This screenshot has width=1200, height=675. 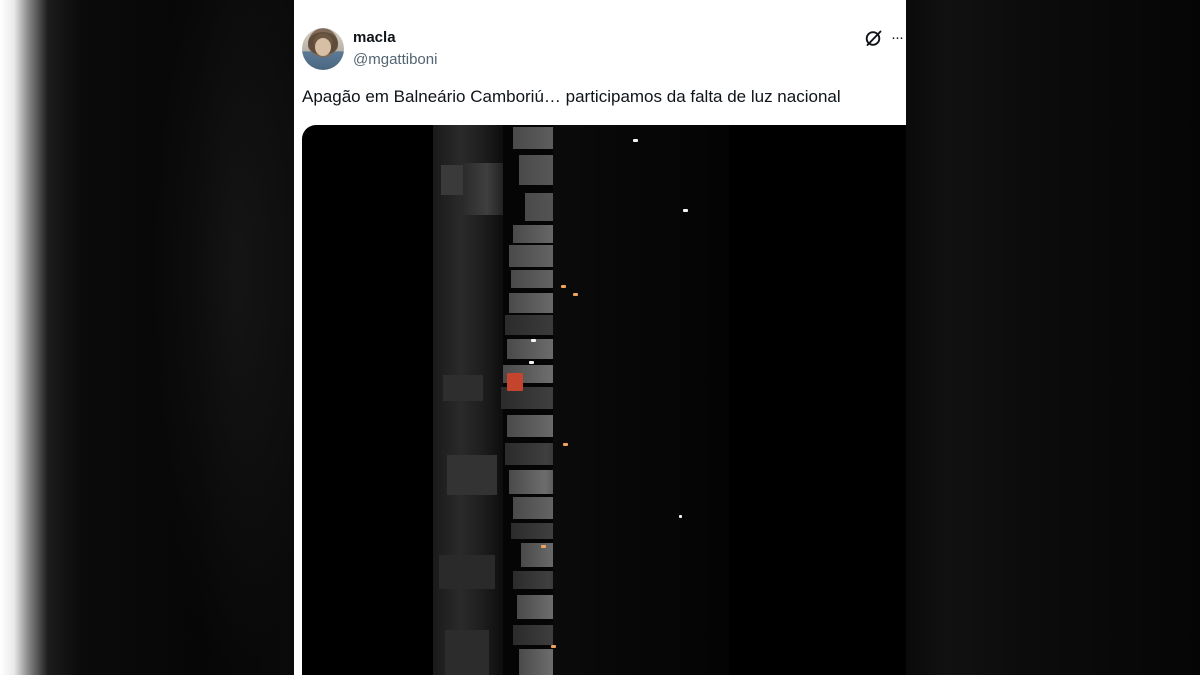 I want to click on grok-icon, so click(x=874, y=38).